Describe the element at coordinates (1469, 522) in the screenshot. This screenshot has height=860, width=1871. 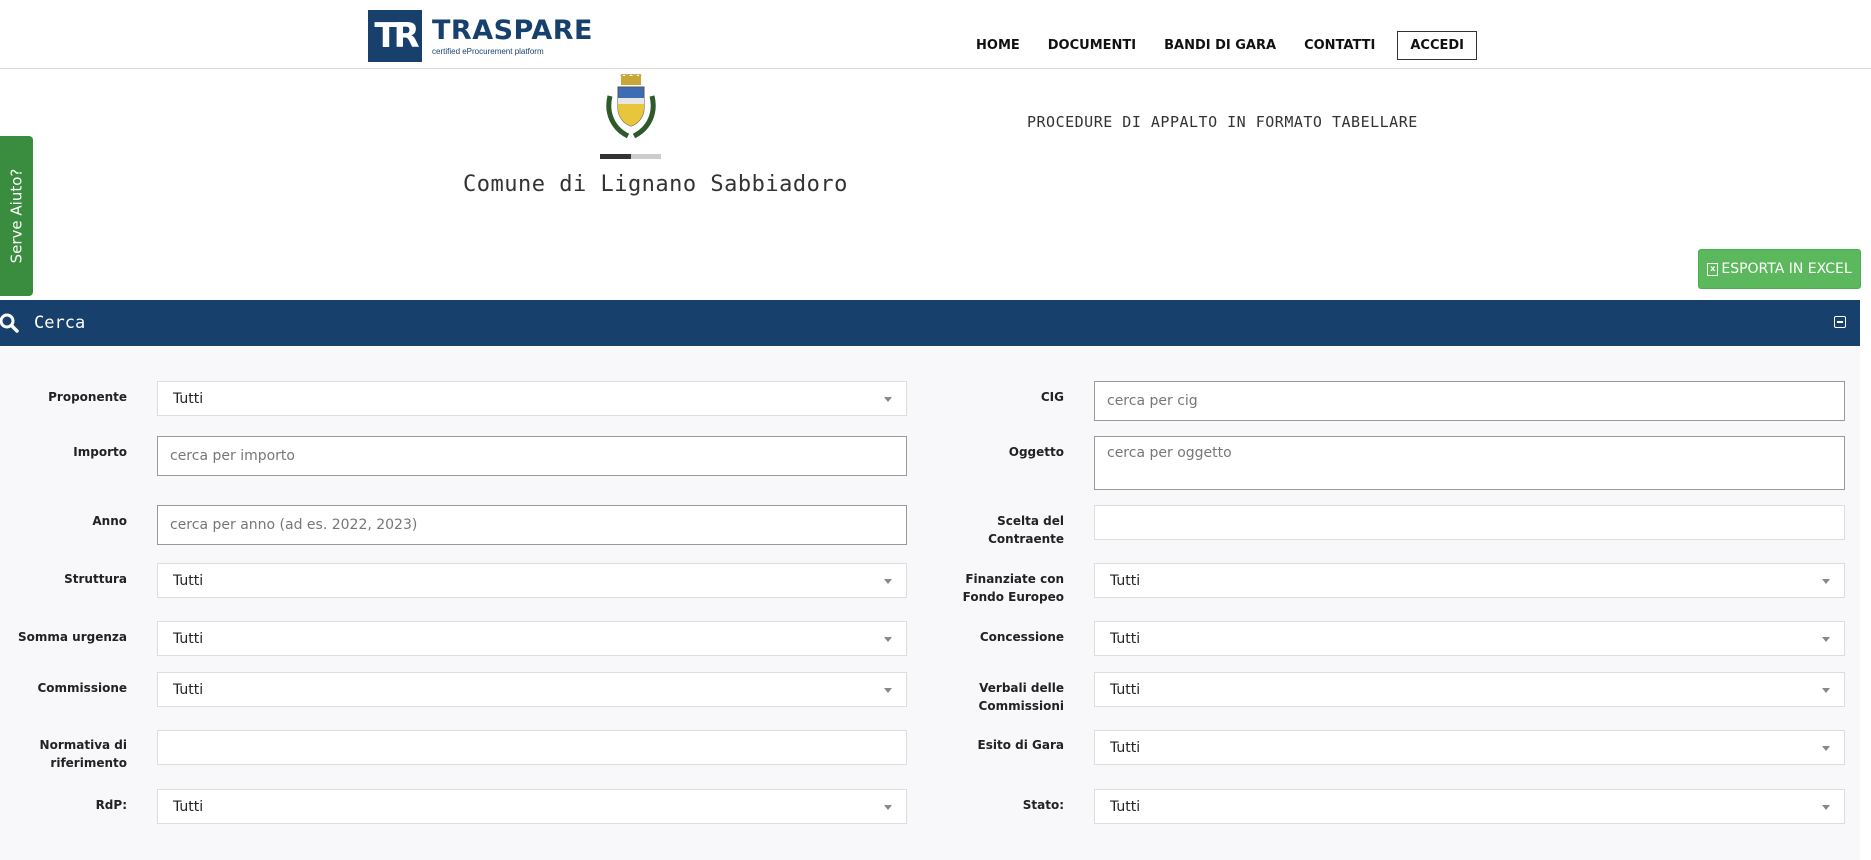
I see `scelta-contraente-select` at that location.